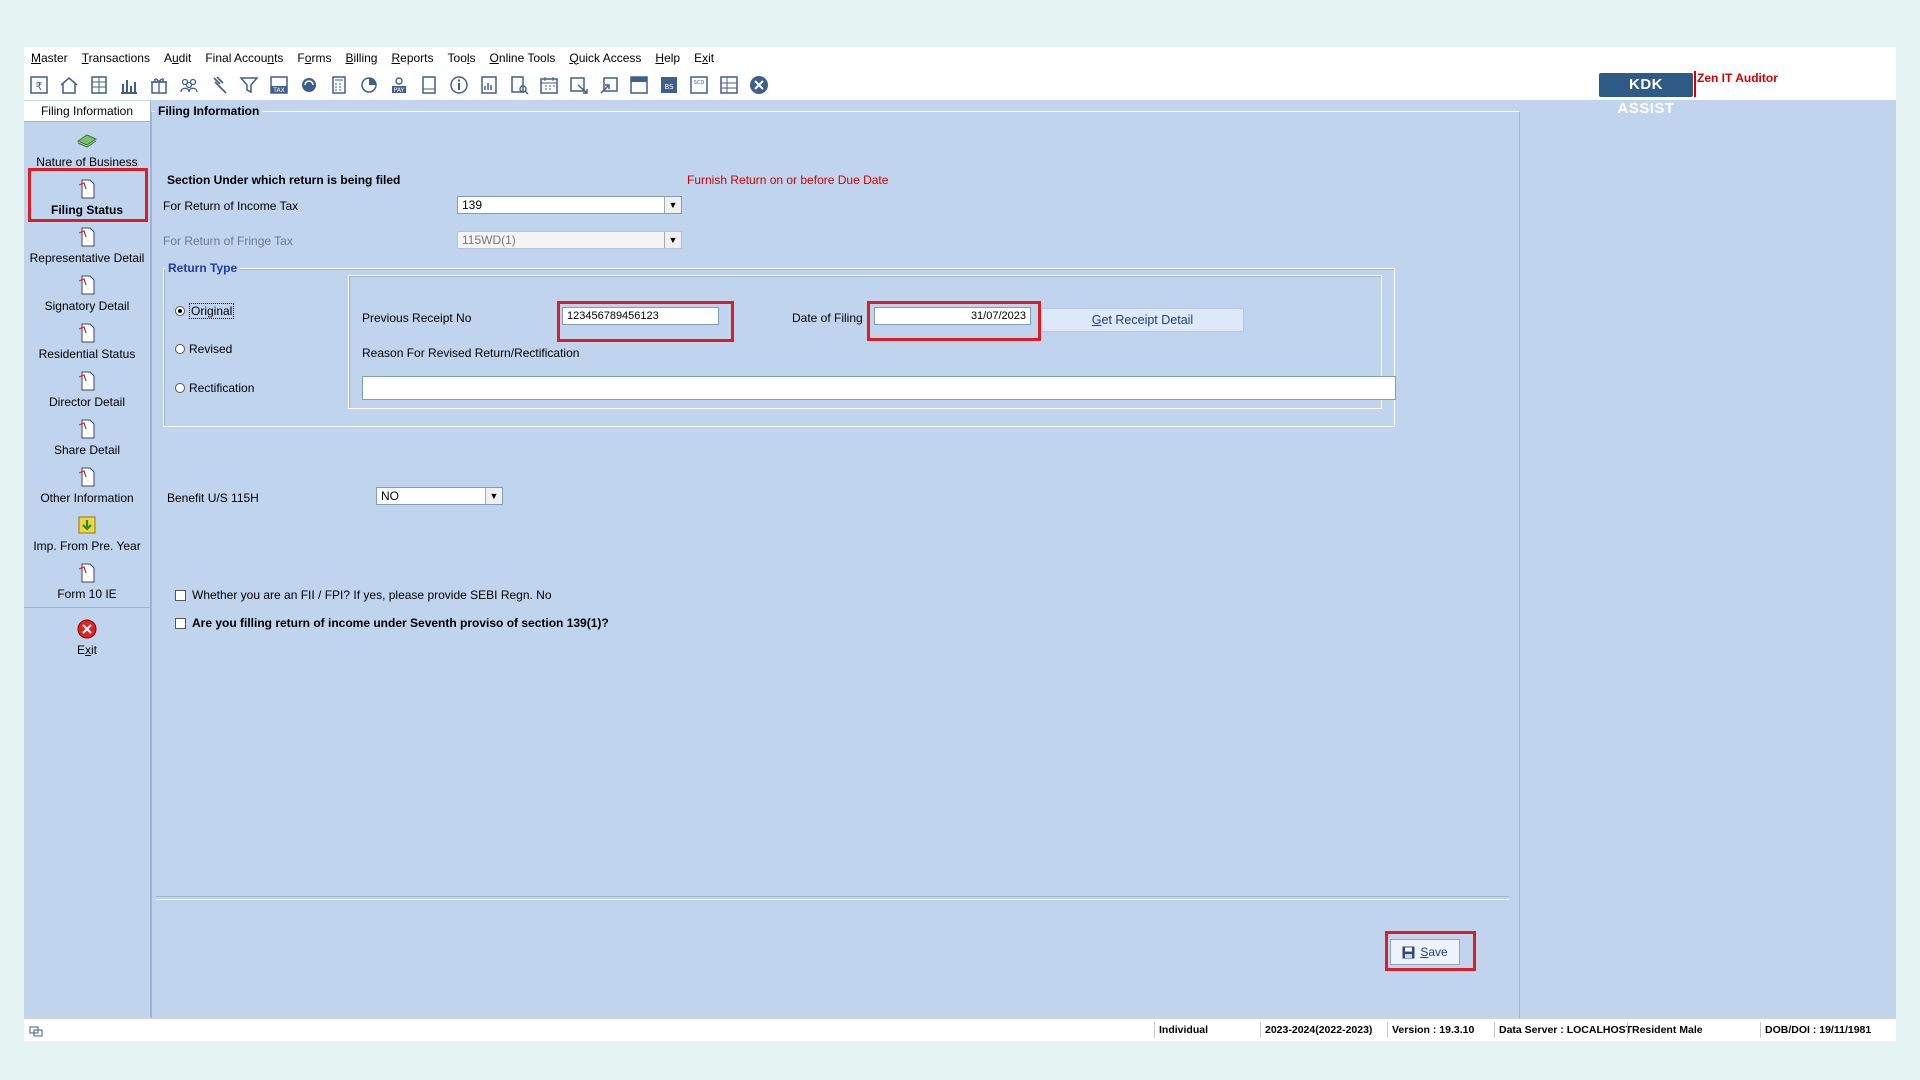 This screenshot has height=1080, width=1920. I want to click on scd-icon: SCD, so click(699, 85).